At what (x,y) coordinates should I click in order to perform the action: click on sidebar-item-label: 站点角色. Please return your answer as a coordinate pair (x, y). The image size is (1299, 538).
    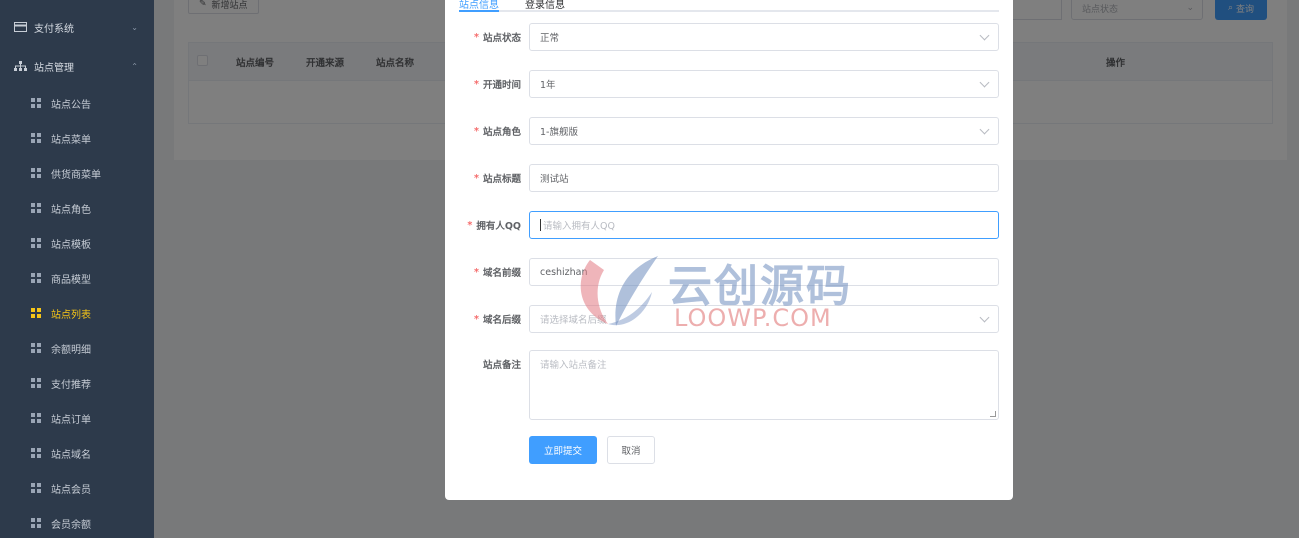
    Looking at the image, I should click on (71, 210).